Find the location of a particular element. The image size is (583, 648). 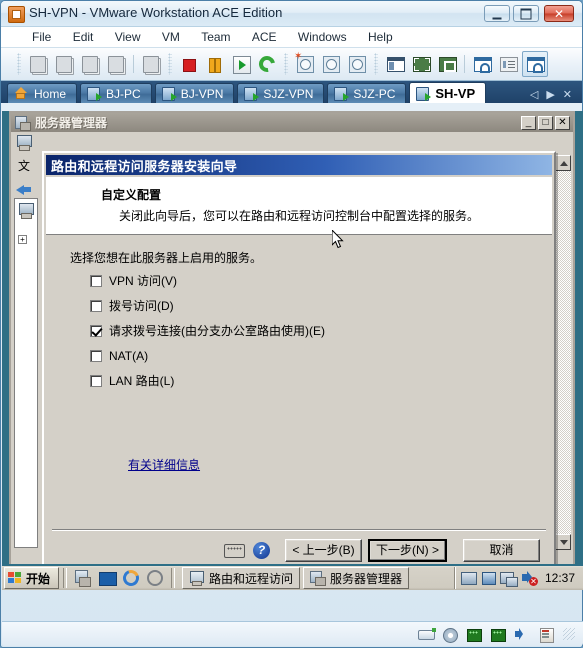

checkbox-lan-routing is located at coordinates (96, 381).